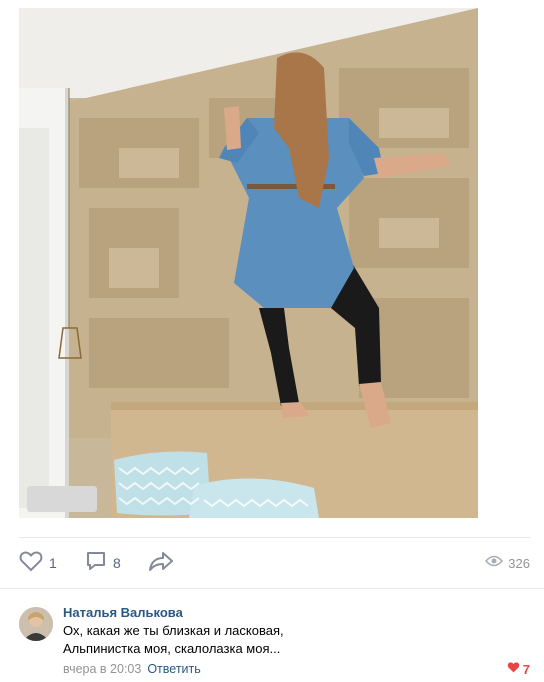  What do you see at coordinates (117, 563) in the screenshot?
I see `comment-count: 8` at bounding box center [117, 563].